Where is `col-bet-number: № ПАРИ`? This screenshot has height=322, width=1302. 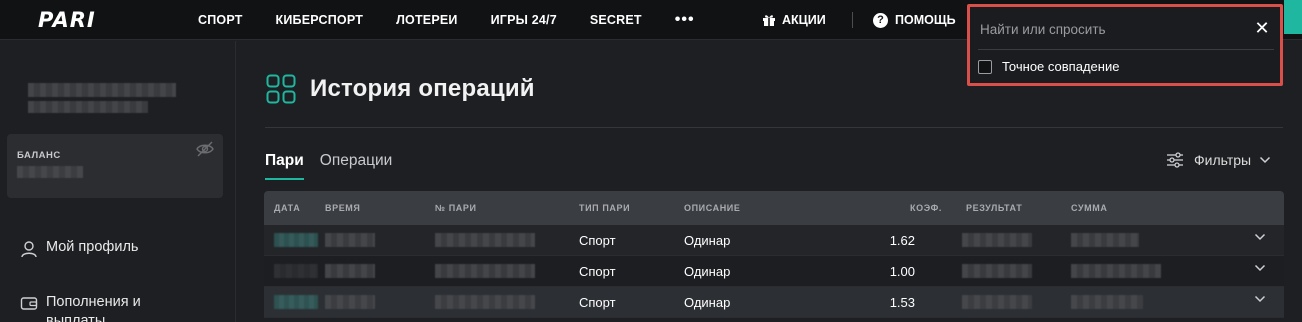 col-bet-number: № ПАРИ is located at coordinates (456, 208).